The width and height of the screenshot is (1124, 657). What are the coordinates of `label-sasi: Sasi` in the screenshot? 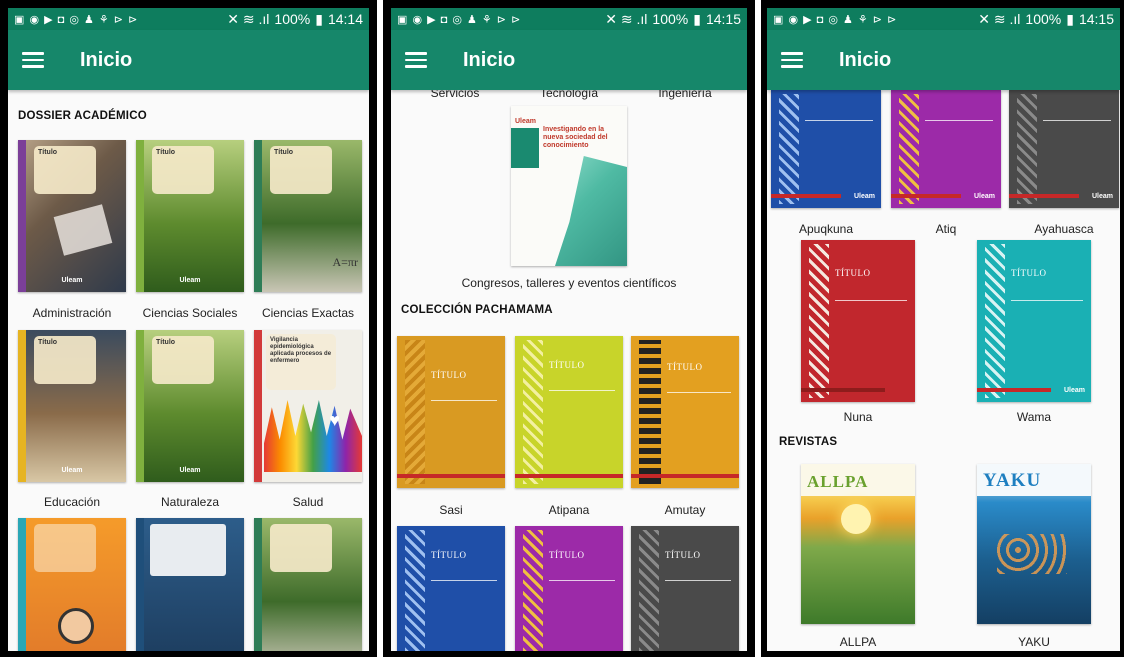 It's located at (451, 510).